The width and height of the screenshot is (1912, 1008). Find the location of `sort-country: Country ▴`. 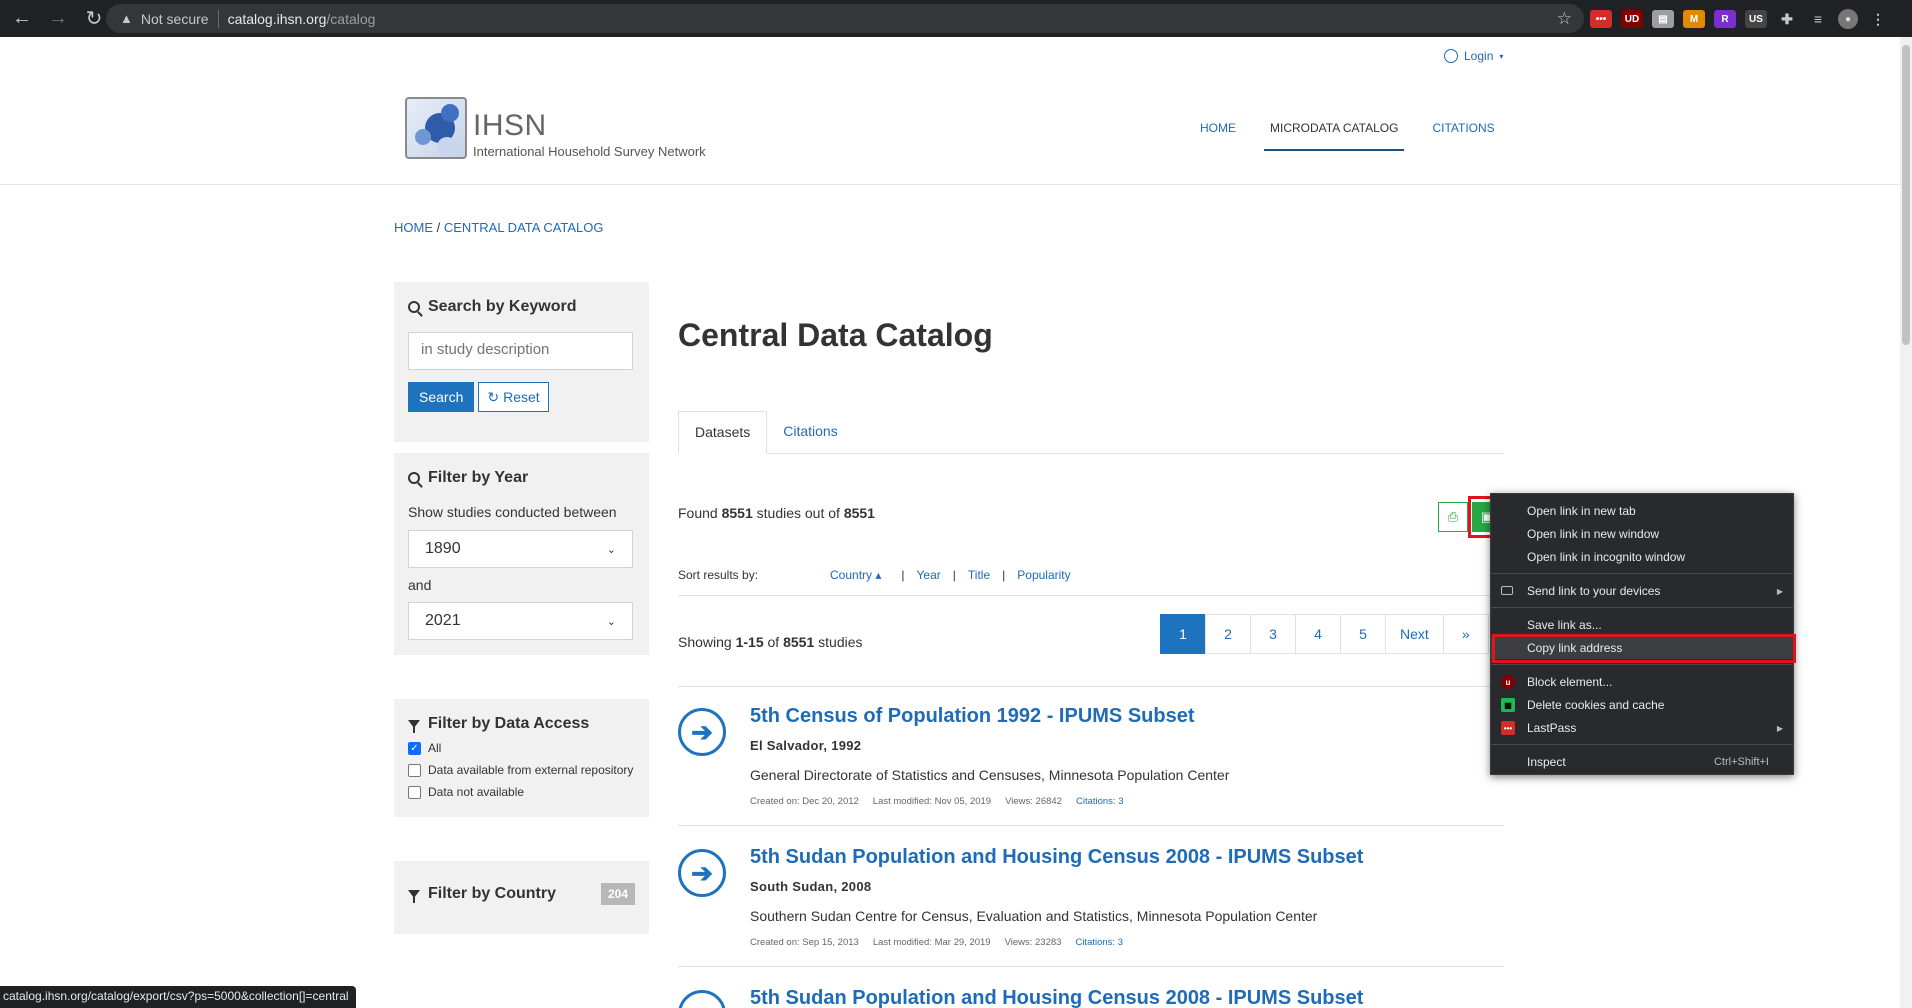

sort-country: Country ▴ is located at coordinates (855, 575).